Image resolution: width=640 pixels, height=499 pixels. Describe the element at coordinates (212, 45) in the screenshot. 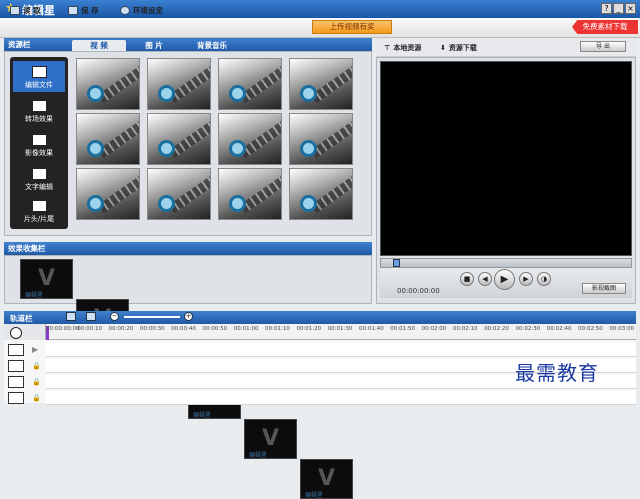

I see `tab-music: 背景音乐` at that location.